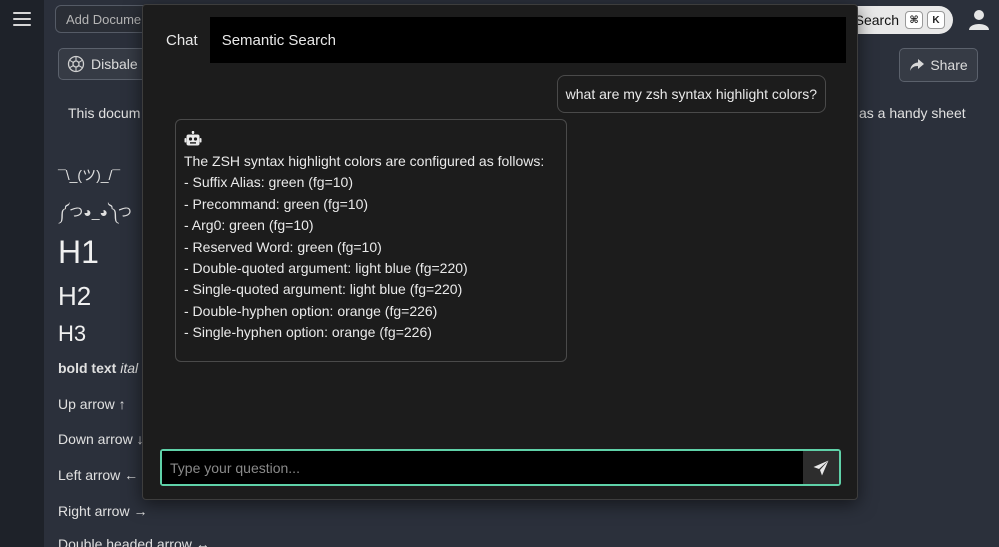  What do you see at coordinates (78, 252) in the screenshot?
I see `doc-heading-1: H1` at bounding box center [78, 252].